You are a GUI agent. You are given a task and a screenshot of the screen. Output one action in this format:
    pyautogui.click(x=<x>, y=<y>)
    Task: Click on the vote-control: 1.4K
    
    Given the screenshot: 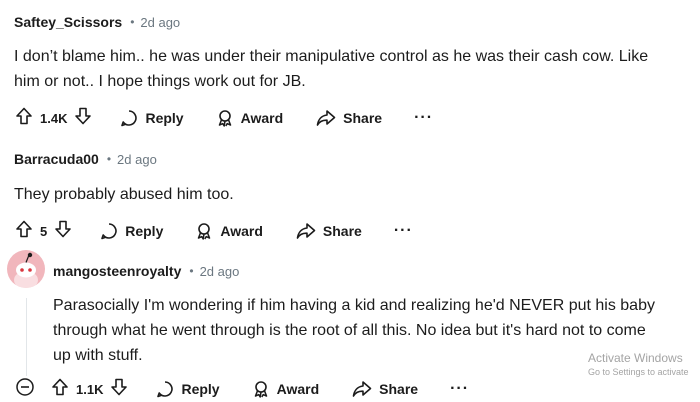 What is the action you would take?
    pyautogui.click(x=53, y=118)
    